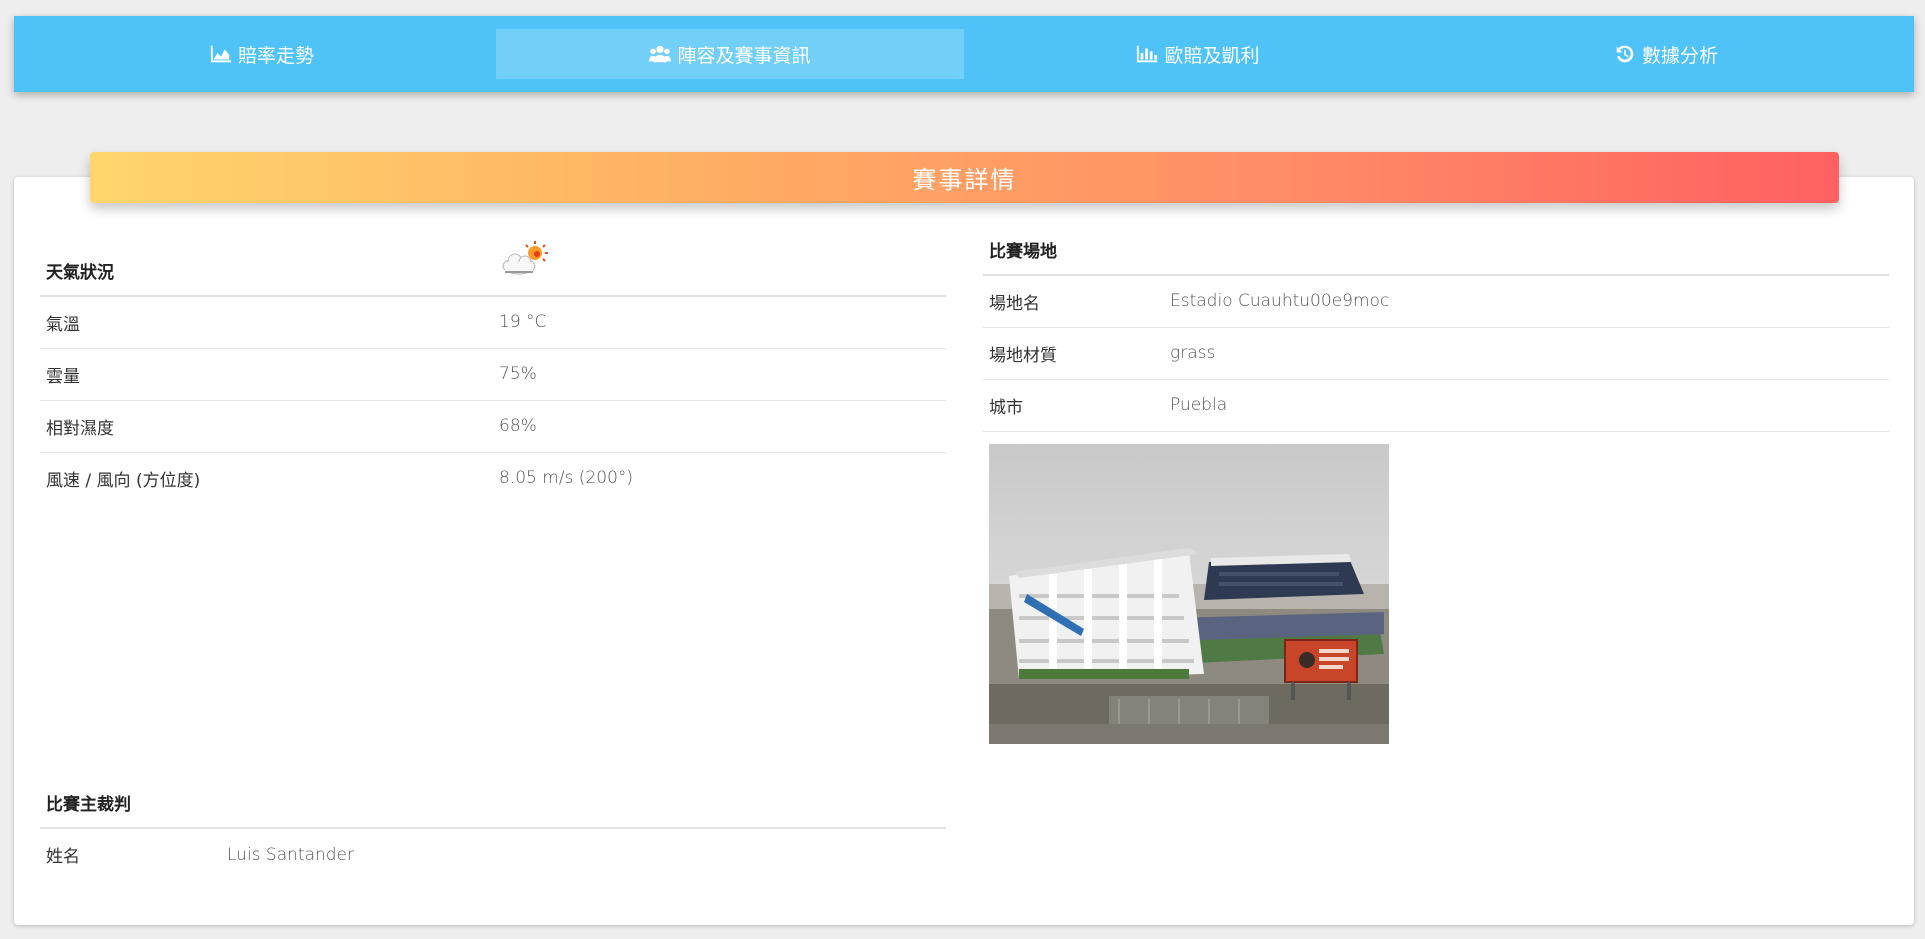 This screenshot has height=939, width=1925. What do you see at coordinates (1526, 301) in the screenshot?
I see `venue-name-value: Estadio Cuauhtu00e9moc` at bounding box center [1526, 301].